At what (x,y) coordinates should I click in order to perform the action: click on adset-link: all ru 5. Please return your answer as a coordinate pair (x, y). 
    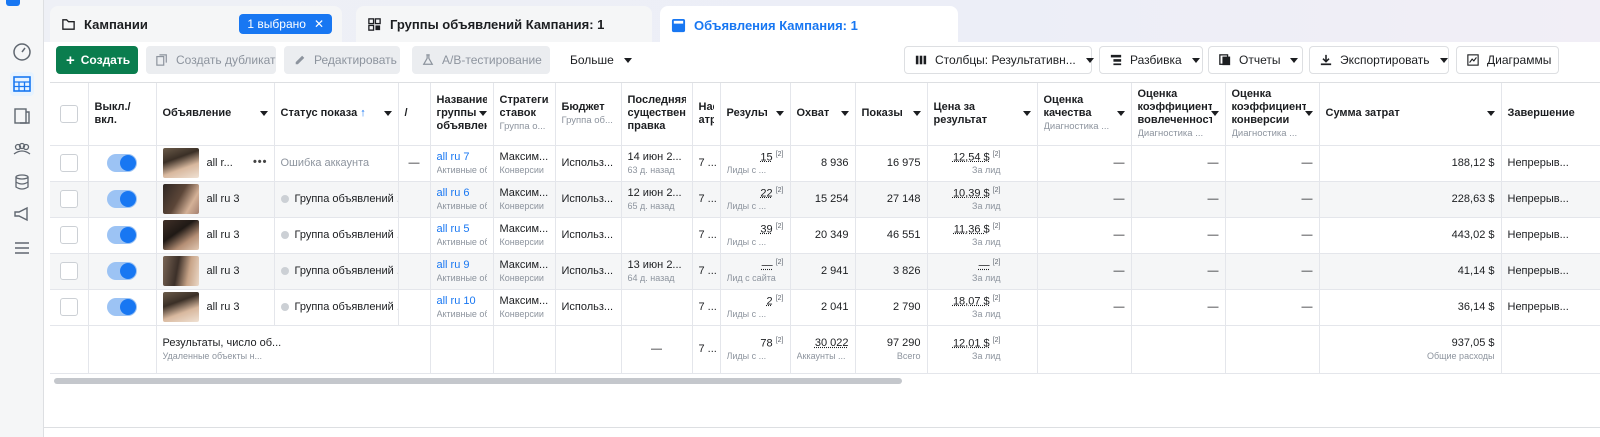
    Looking at the image, I should click on (453, 229).